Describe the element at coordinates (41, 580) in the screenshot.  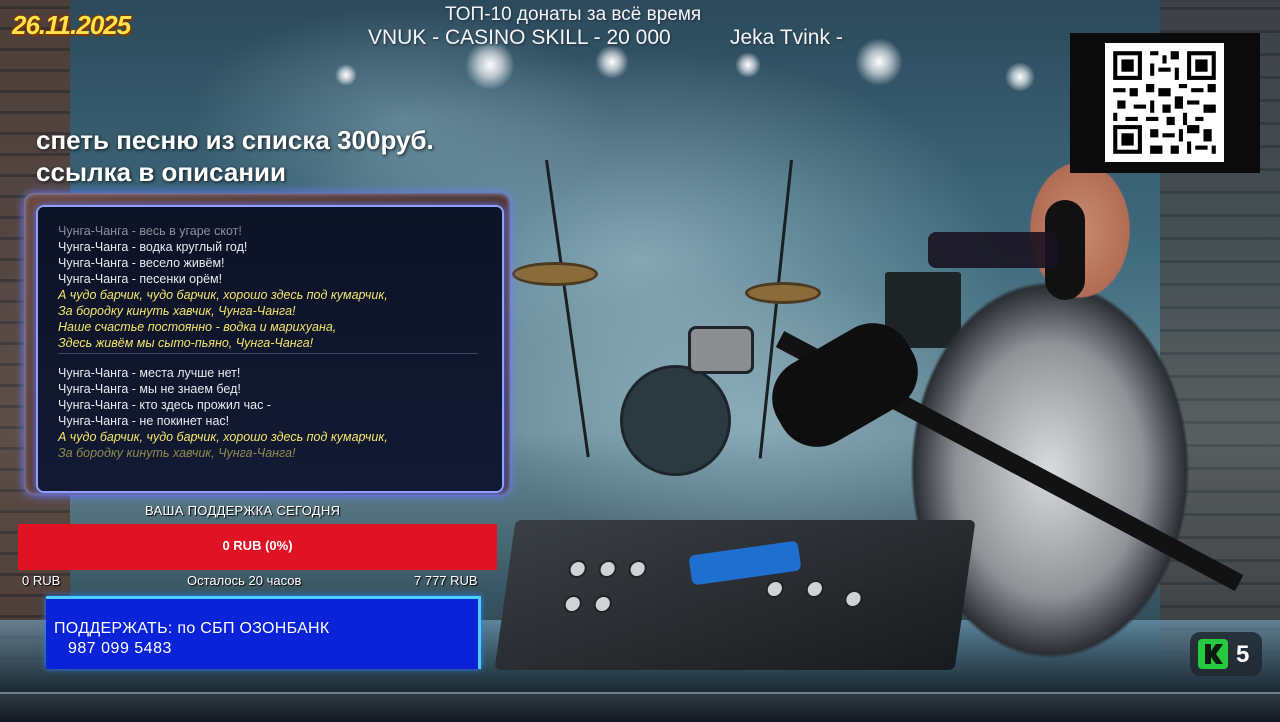
I see `support-goal-min: 0 RUB` at that location.